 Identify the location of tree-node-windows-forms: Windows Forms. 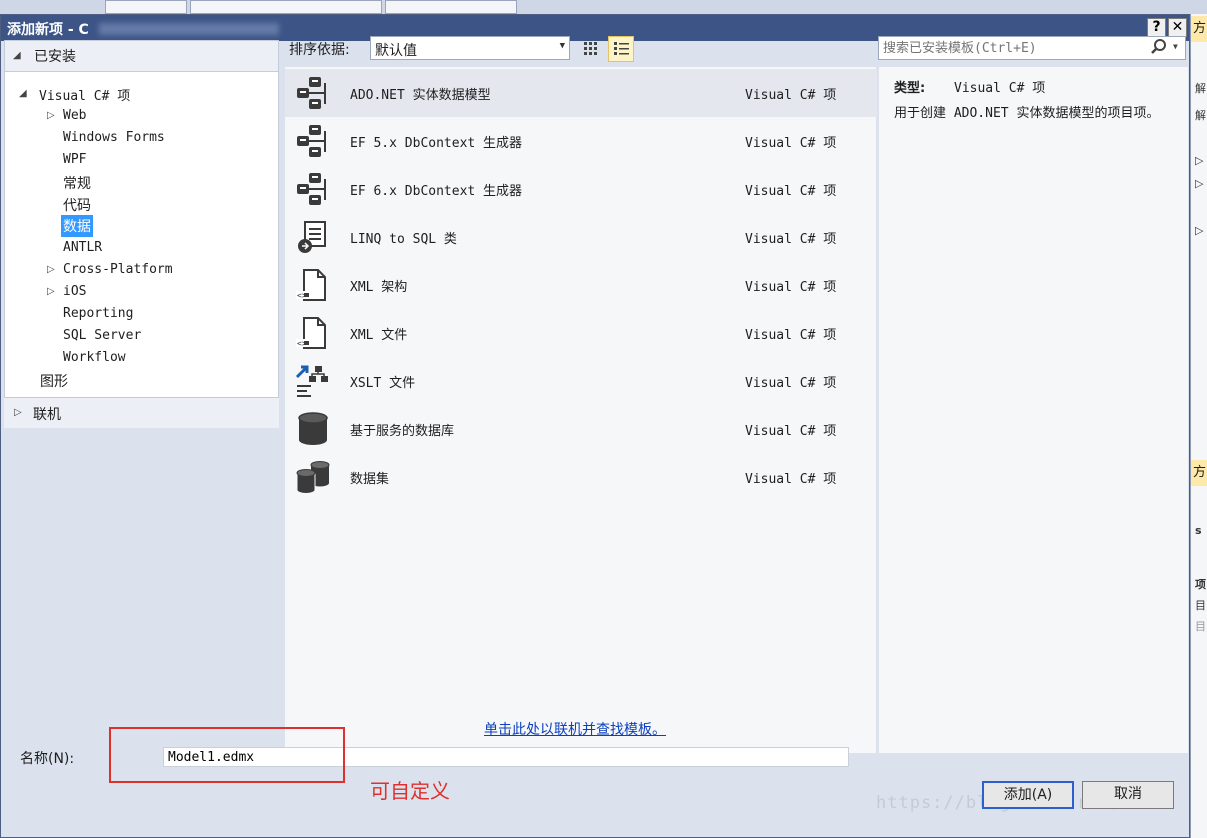
(114, 137).